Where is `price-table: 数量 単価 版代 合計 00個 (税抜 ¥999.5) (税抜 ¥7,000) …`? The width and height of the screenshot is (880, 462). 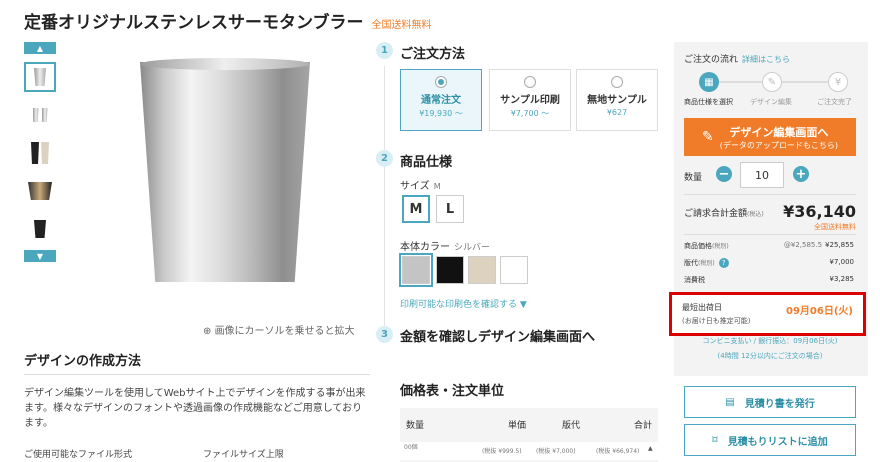 price-table: 数量 単価 版代 合計 00個 (税抜 ¥999.5) (税抜 ¥7,000) … is located at coordinates (529, 435).